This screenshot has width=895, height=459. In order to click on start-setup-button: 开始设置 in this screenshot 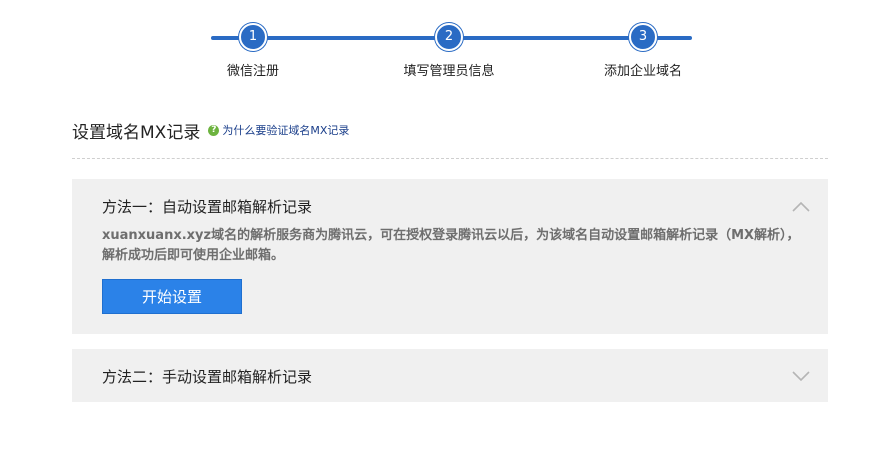, I will do `click(172, 296)`.